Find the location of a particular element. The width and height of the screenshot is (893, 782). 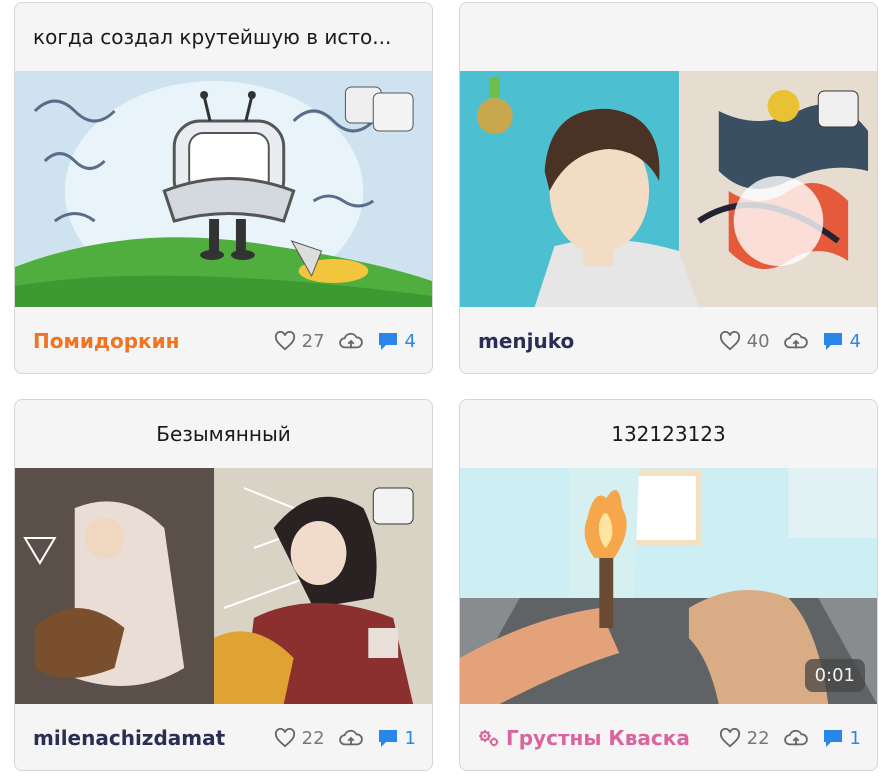

author-label: Грустны Кваска is located at coordinates (598, 738).